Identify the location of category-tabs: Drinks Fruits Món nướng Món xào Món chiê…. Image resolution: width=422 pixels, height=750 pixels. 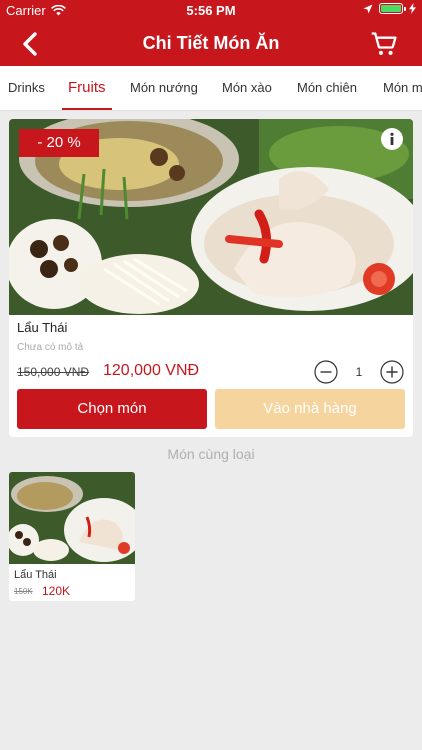
(211, 88).